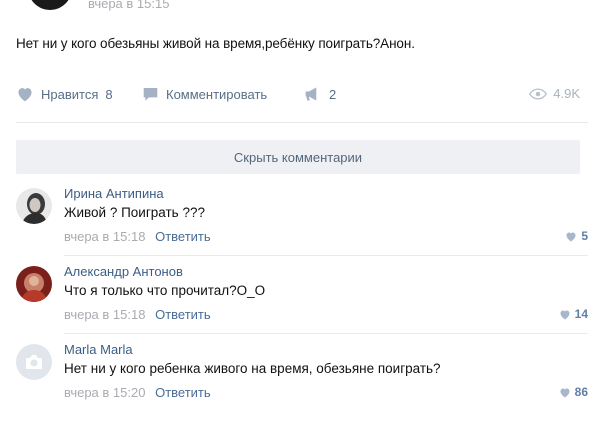 The image size is (604, 422). What do you see at coordinates (302, 96) in the screenshot?
I see `post-actions-bar: Нравится 8 Комментировать 2 4.9K` at bounding box center [302, 96].